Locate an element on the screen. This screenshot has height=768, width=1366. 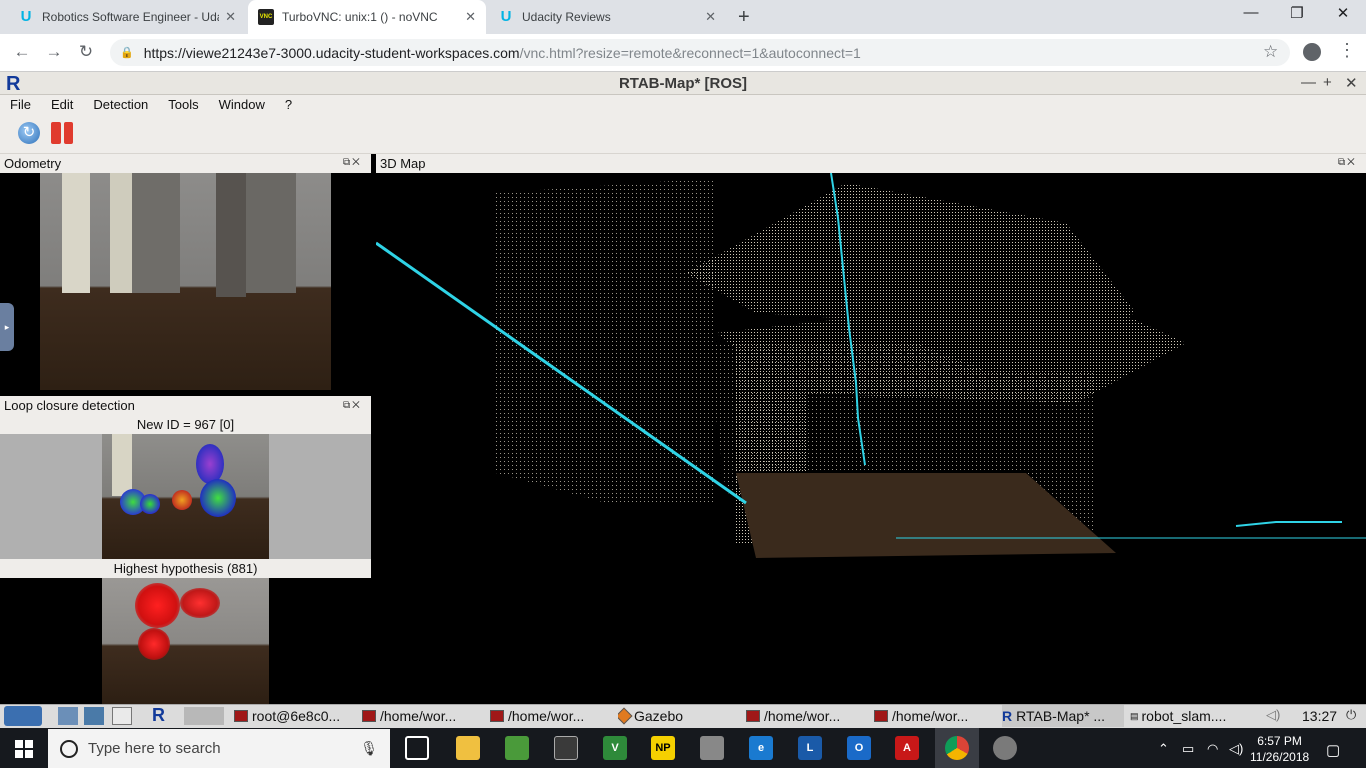
odometry-title: Odometry is located at coordinates (33, 163).